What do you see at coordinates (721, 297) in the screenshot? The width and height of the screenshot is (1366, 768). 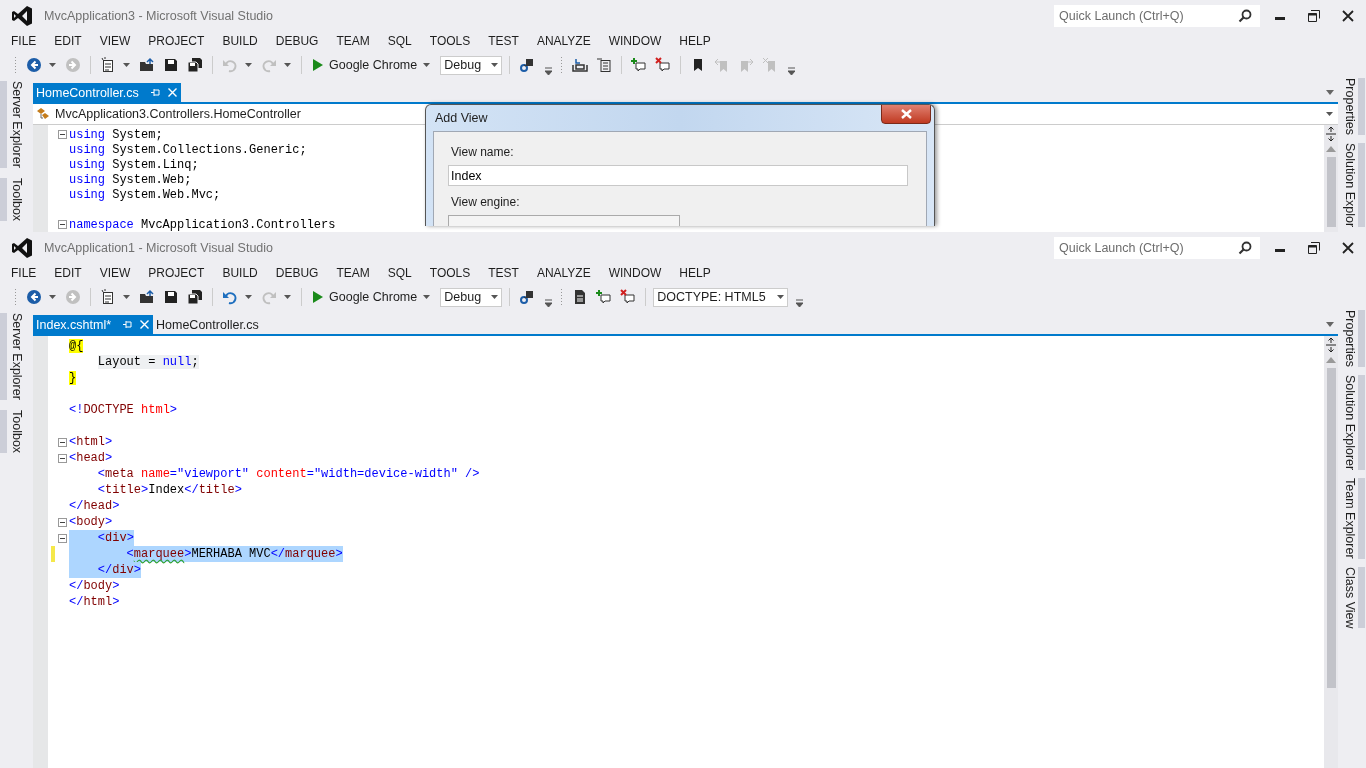 I see `doctype-dropdown: DOCTYPE: HTML5` at bounding box center [721, 297].